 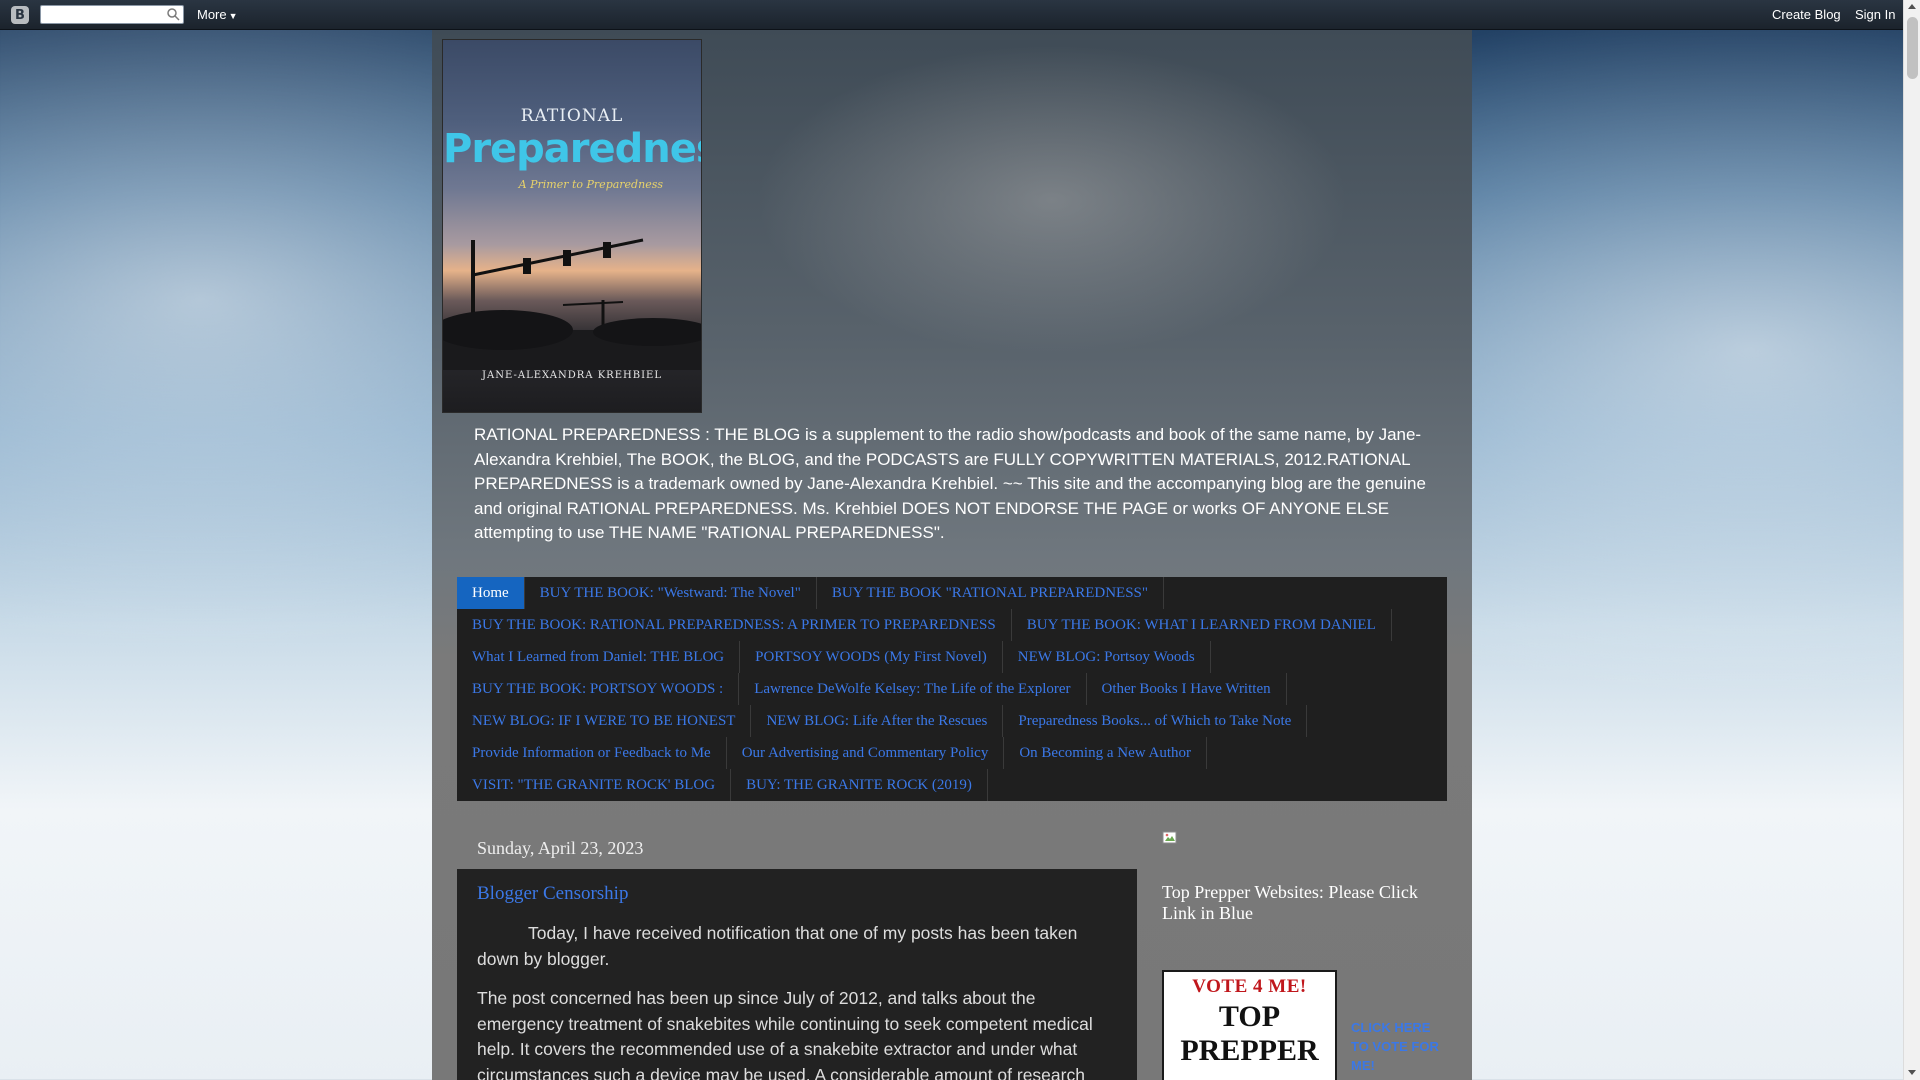 I want to click on tab-7: NEW BLOG: Portsoy Woods, so click(x=1107, y=657).